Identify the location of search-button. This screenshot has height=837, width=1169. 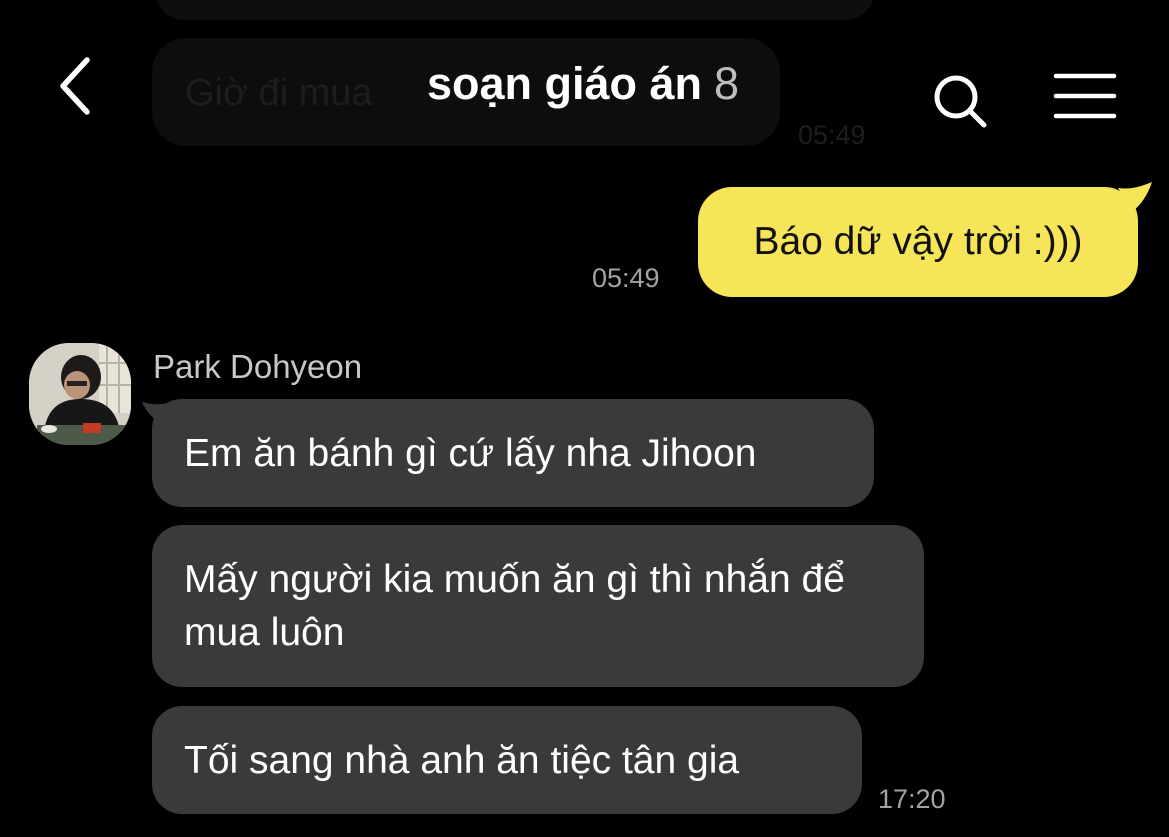
(960, 100).